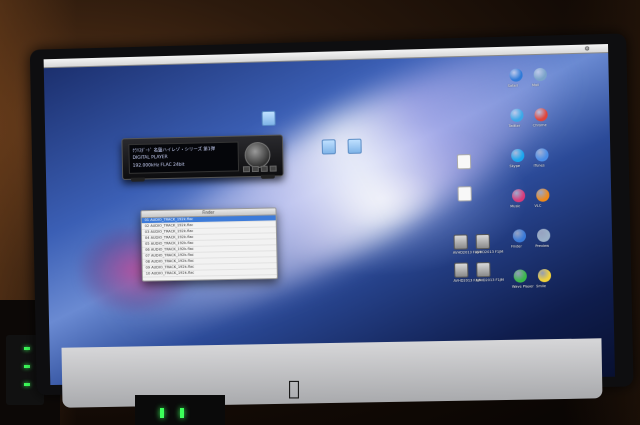  I want to click on player-title: ｸﾗﾘｽﾀﾞｰﾄﾞ 名盤ハイレゾ・シリーズ 第1弾, so click(173, 150).